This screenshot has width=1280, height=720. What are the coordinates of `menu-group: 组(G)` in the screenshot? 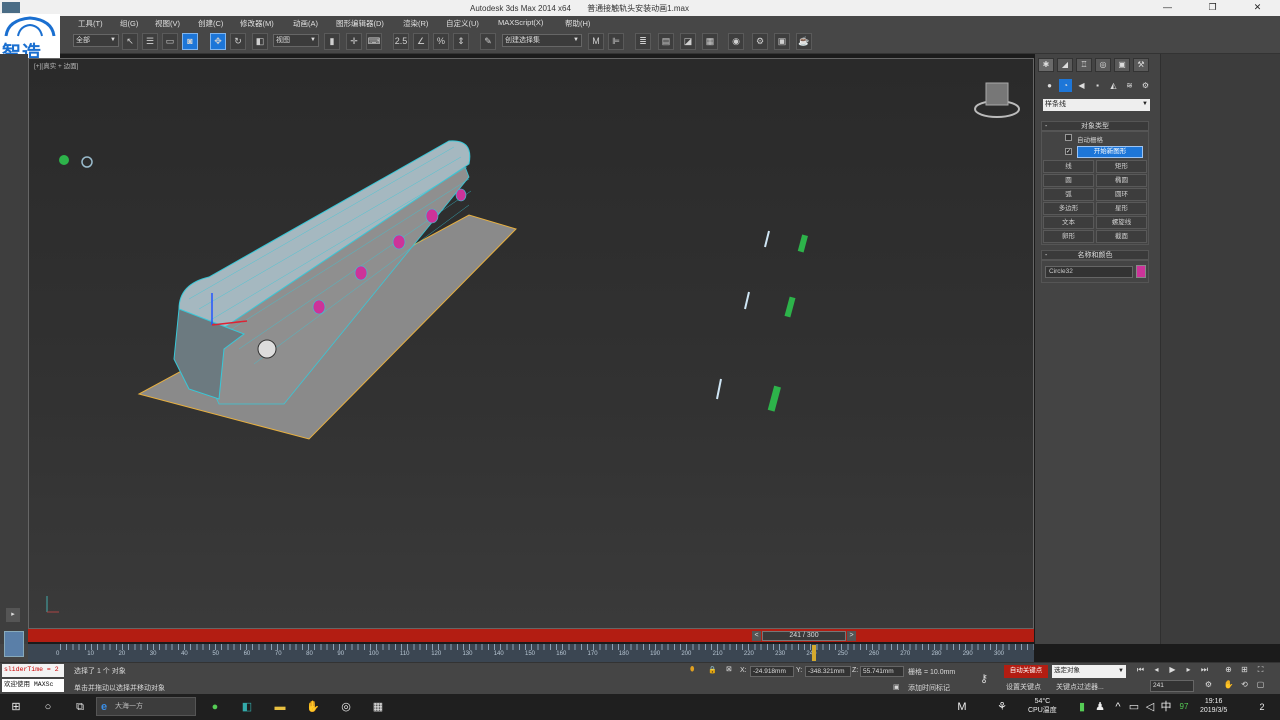 It's located at (129, 23).